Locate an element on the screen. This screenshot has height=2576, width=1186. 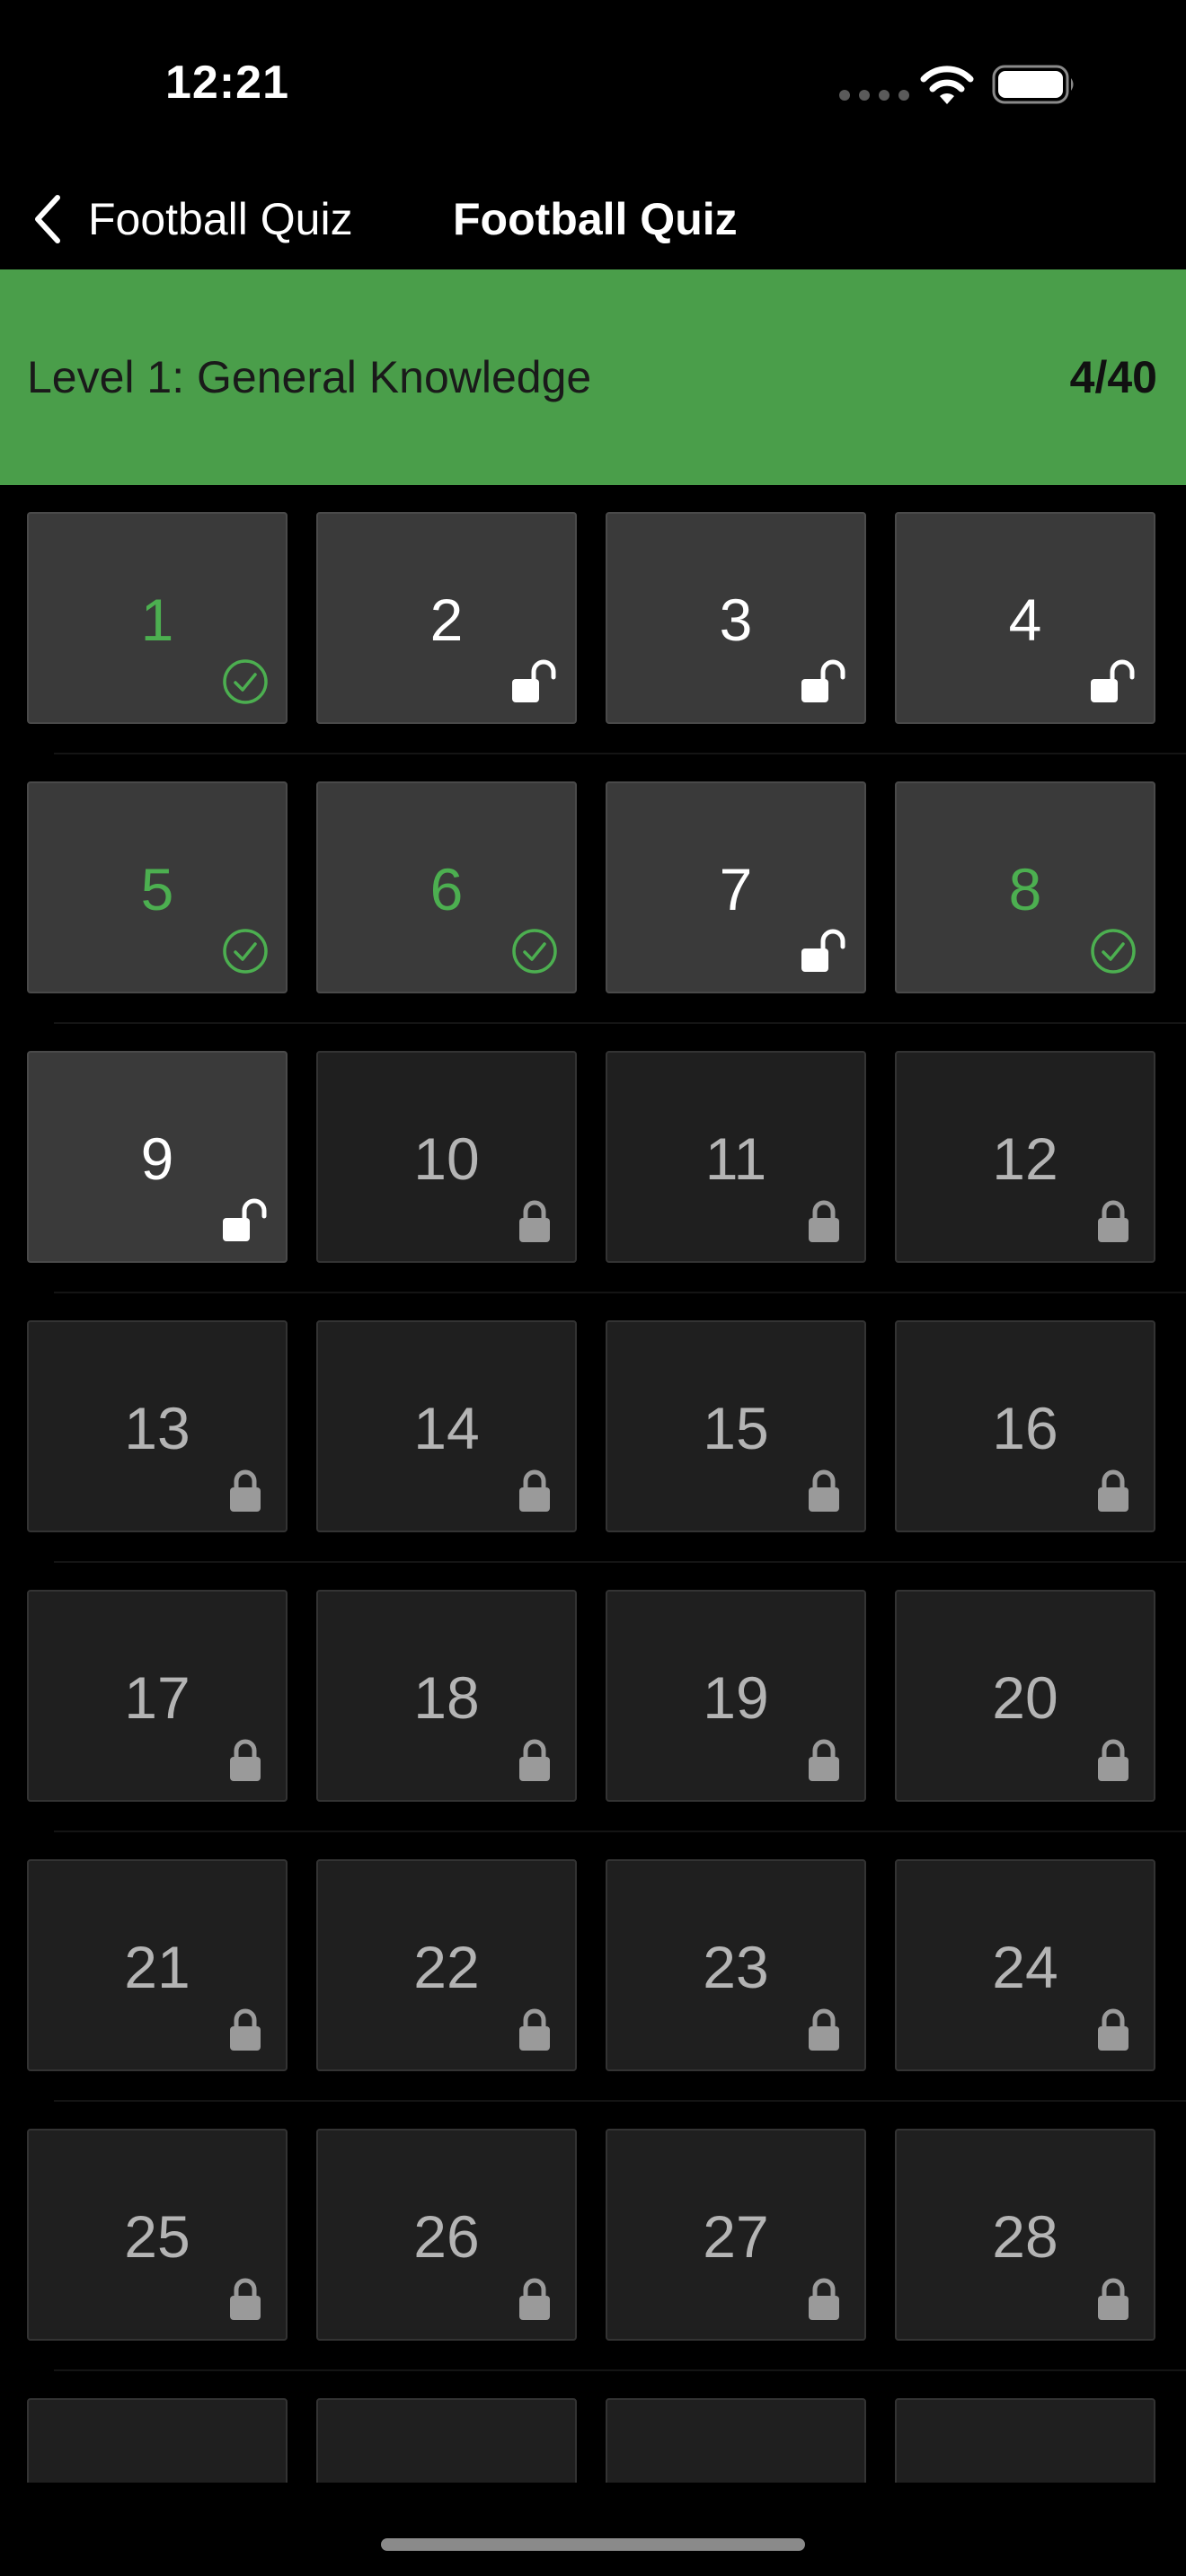
home-indicator is located at coordinates (593, 2544).